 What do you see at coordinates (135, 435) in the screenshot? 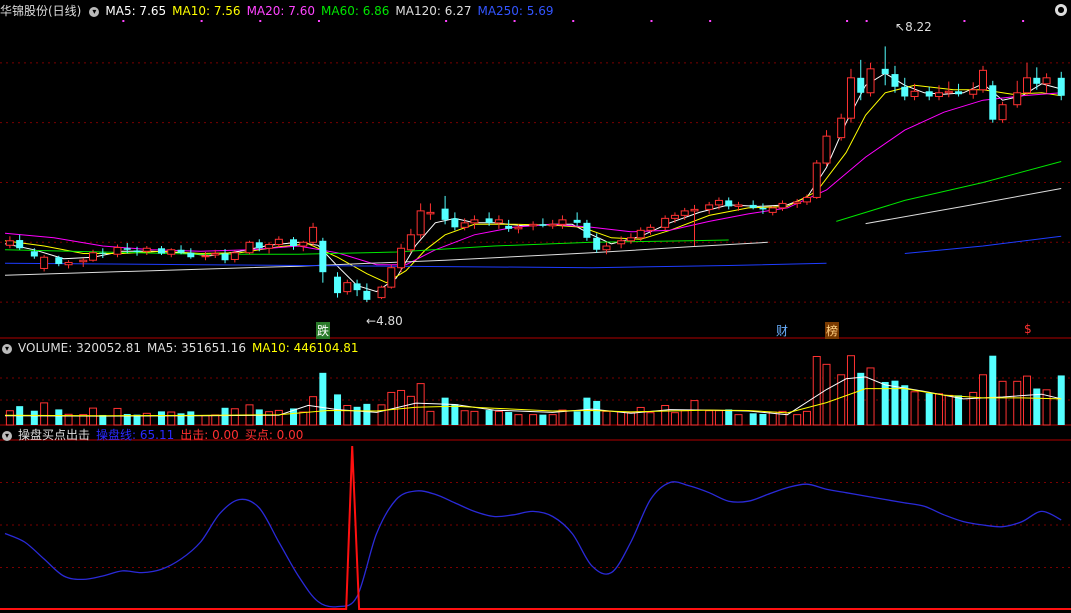
I see `indicator-label-1: 操盘线: 65.11` at bounding box center [135, 435].